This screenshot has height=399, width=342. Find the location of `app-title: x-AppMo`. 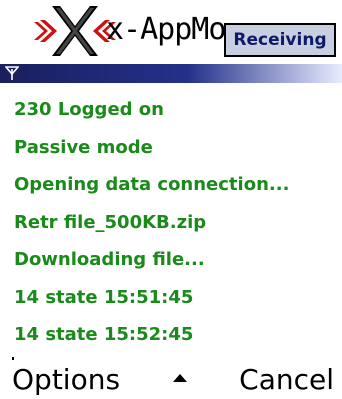

app-title: x-AppMo is located at coordinates (166, 29).